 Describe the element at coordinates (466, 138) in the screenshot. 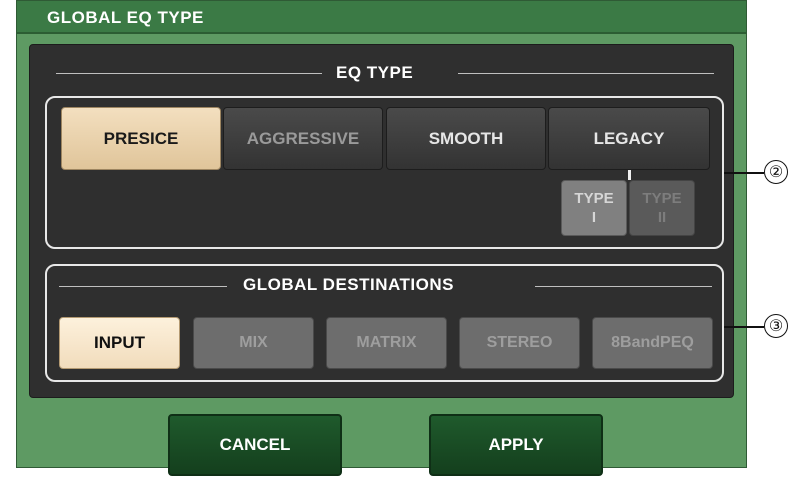

I see `eq-type-smooth-button: SMOOTH` at that location.